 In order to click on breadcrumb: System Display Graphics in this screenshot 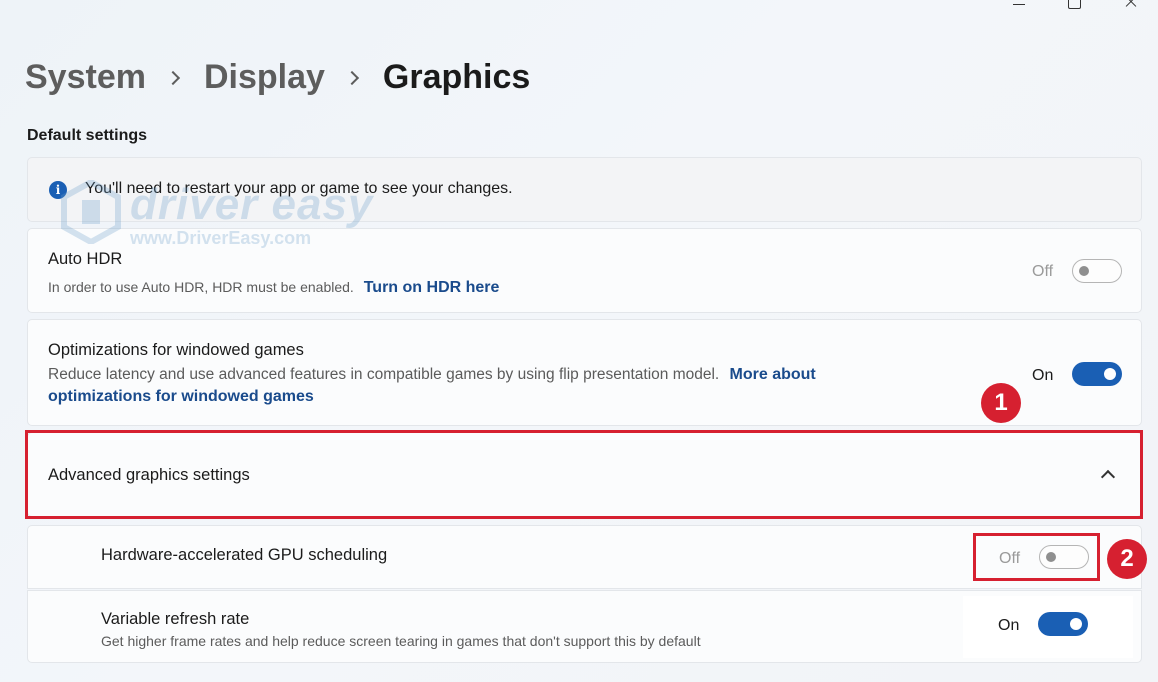, I will do `click(277, 77)`.